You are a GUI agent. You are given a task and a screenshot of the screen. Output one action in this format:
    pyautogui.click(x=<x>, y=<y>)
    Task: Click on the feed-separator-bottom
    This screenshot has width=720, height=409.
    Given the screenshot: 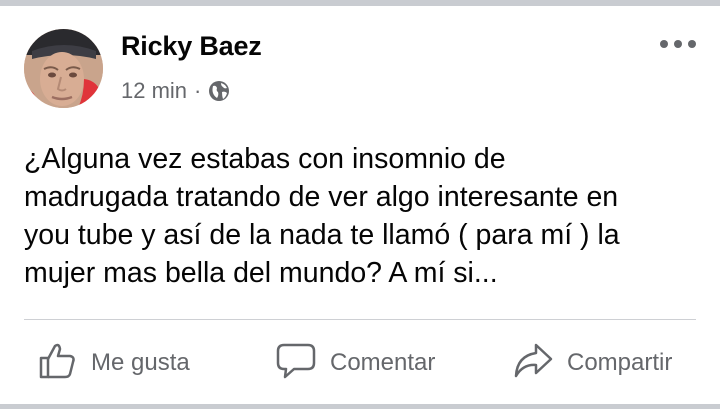 What is the action you would take?
    pyautogui.click(x=360, y=406)
    